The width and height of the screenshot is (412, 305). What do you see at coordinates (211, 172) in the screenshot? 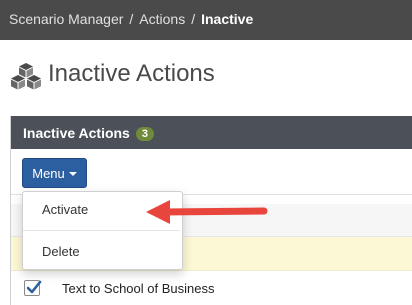
I see `panel-toolbar: Menu` at bounding box center [211, 172].